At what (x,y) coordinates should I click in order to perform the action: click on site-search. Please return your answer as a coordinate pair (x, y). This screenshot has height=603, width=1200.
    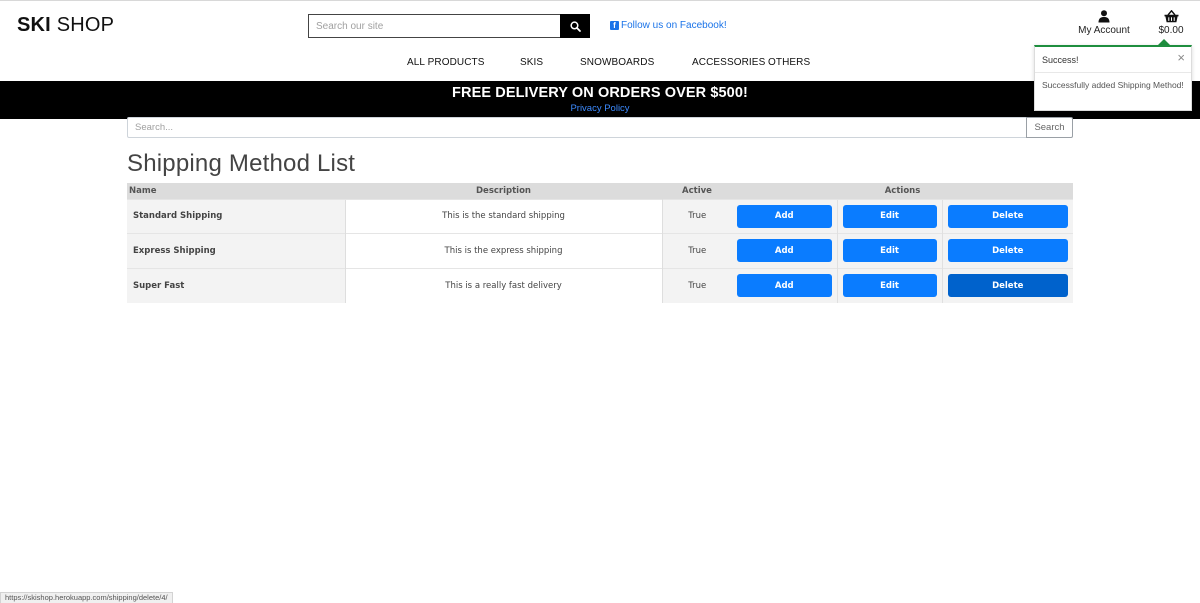
    Looking at the image, I should click on (449, 26).